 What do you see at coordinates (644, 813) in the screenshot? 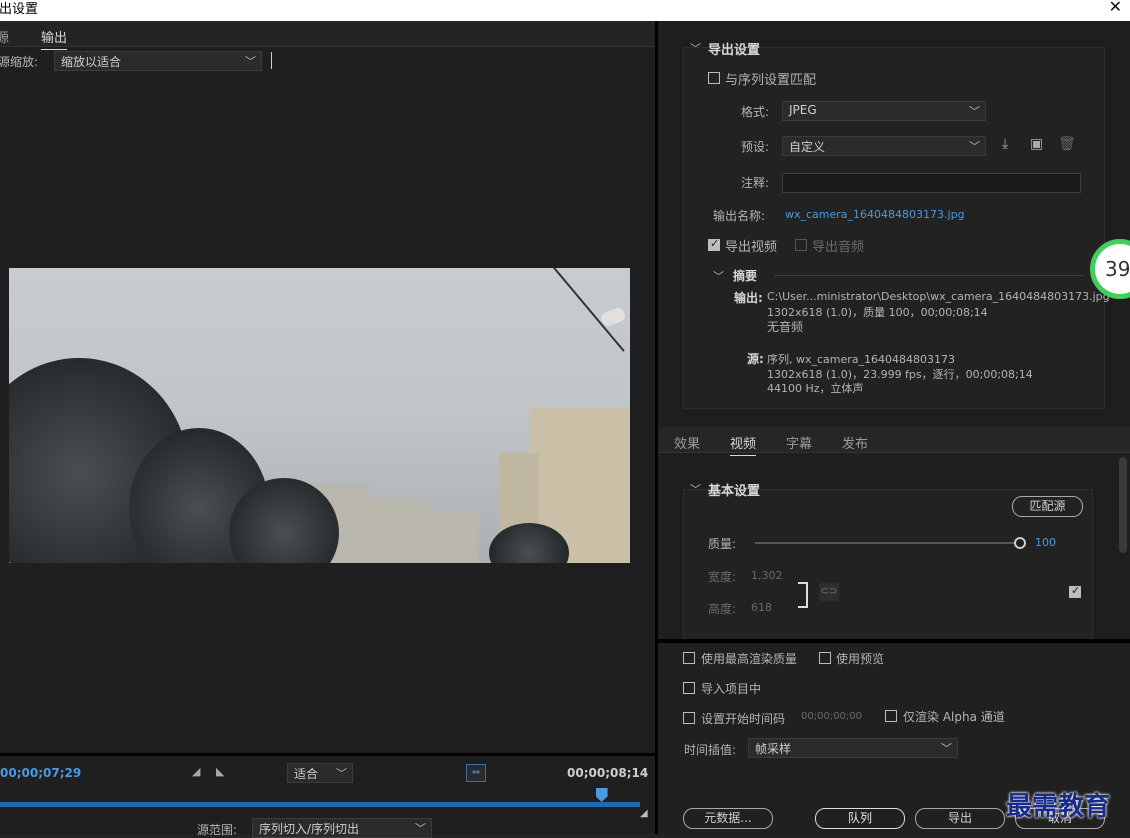
I see `end-marker-icon: ◢` at bounding box center [644, 813].